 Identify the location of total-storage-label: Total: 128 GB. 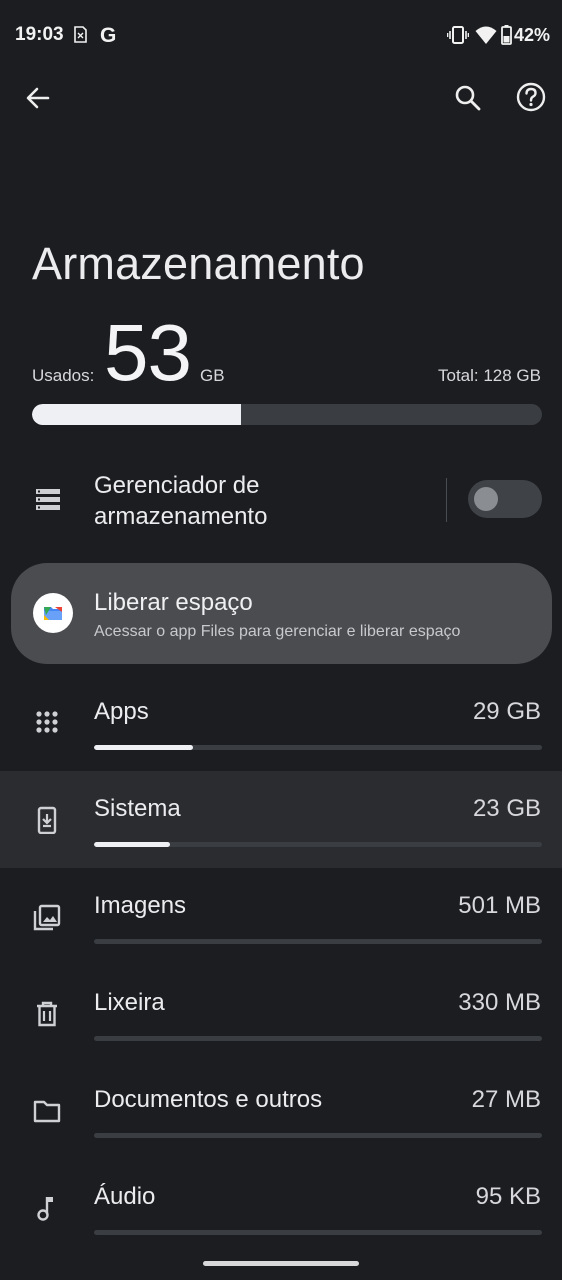
(489, 375).